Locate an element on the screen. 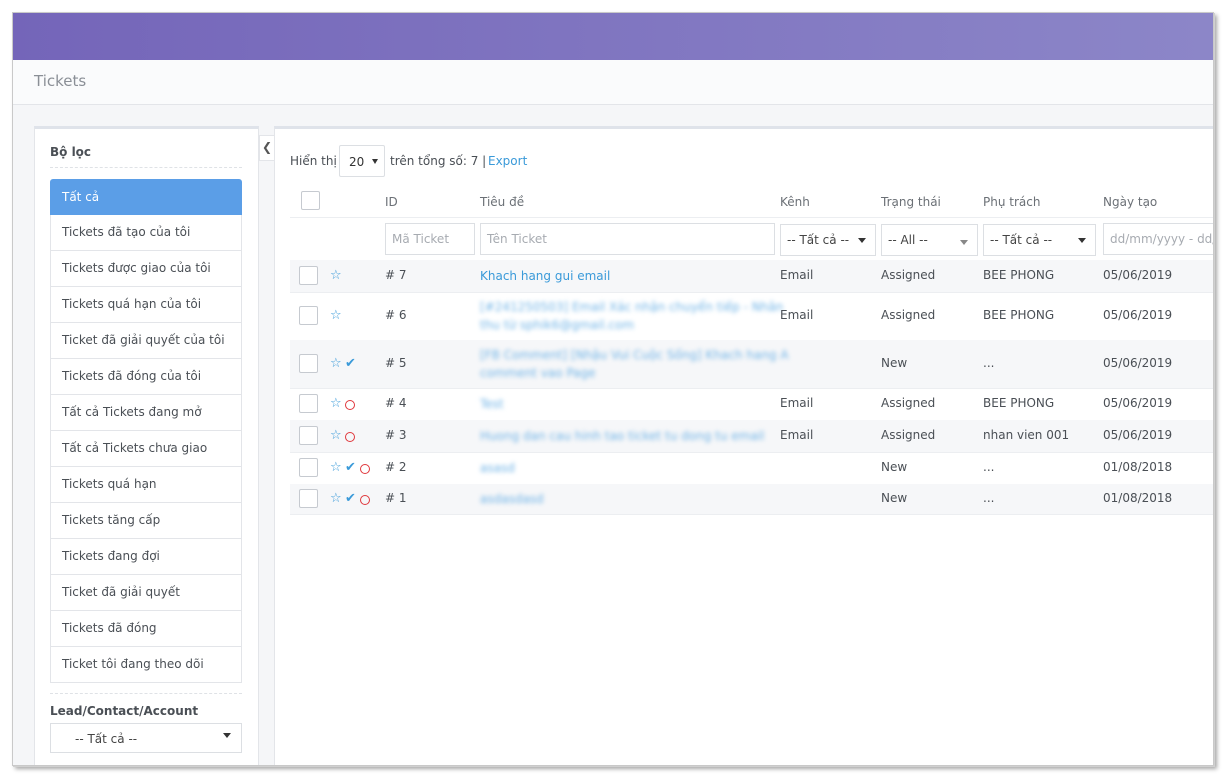 The image size is (1228, 777). filter-owner-select: -- Tất cả -- is located at coordinates (1039, 240).